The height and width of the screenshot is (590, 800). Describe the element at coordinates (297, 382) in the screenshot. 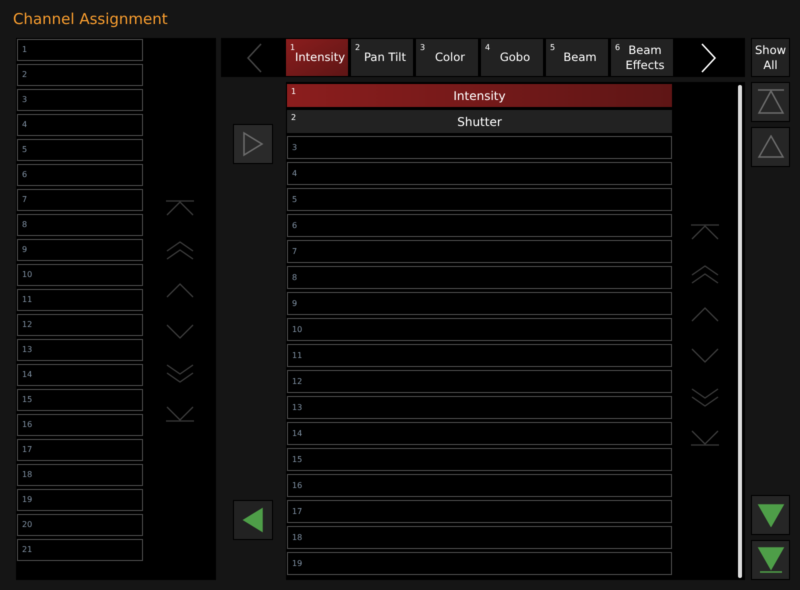

I see `row-number: 12` at that location.